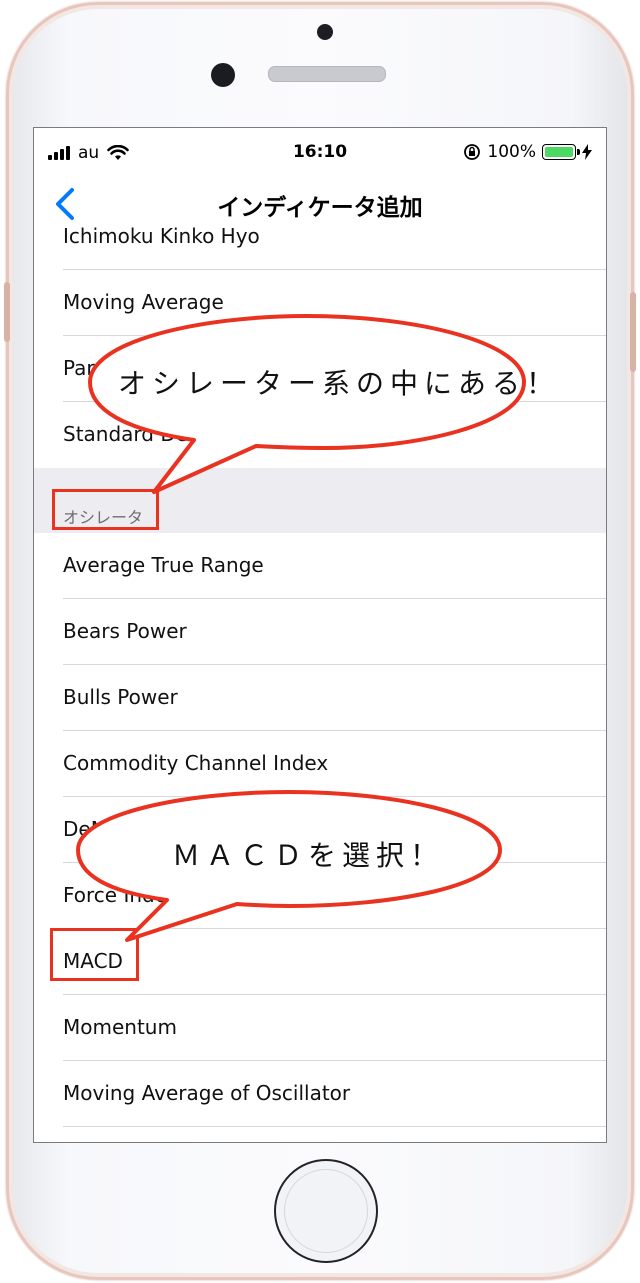 This screenshot has width=640, height=1283. I want to click on annotation-bubble-oscillator: オシレーター系の中にある！, so click(319, 404).